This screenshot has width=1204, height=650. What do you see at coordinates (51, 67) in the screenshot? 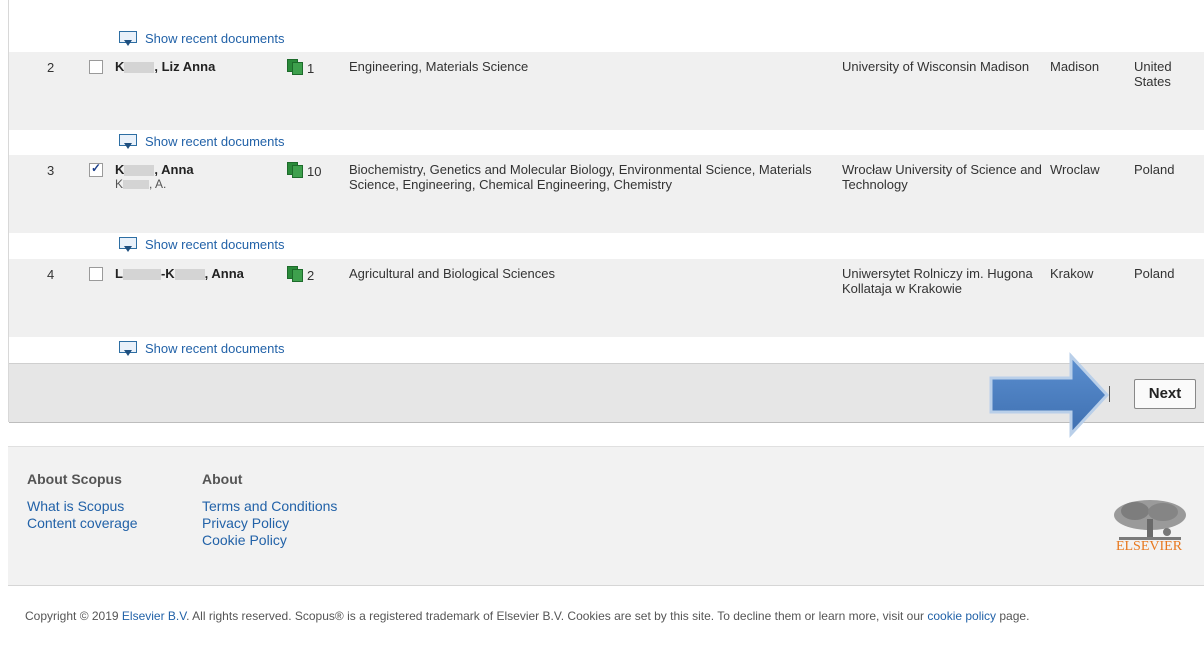
I see `row-number: 2` at bounding box center [51, 67].